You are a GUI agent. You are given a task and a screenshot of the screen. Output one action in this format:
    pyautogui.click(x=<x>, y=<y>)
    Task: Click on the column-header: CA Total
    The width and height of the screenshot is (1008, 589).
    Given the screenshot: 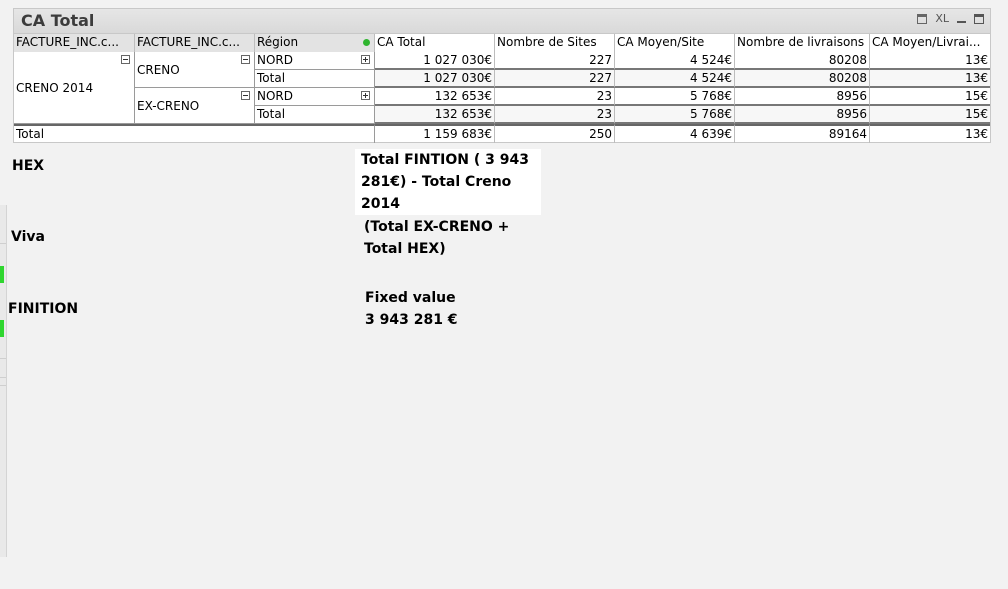 What is the action you would take?
    pyautogui.click(x=435, y=43)
    